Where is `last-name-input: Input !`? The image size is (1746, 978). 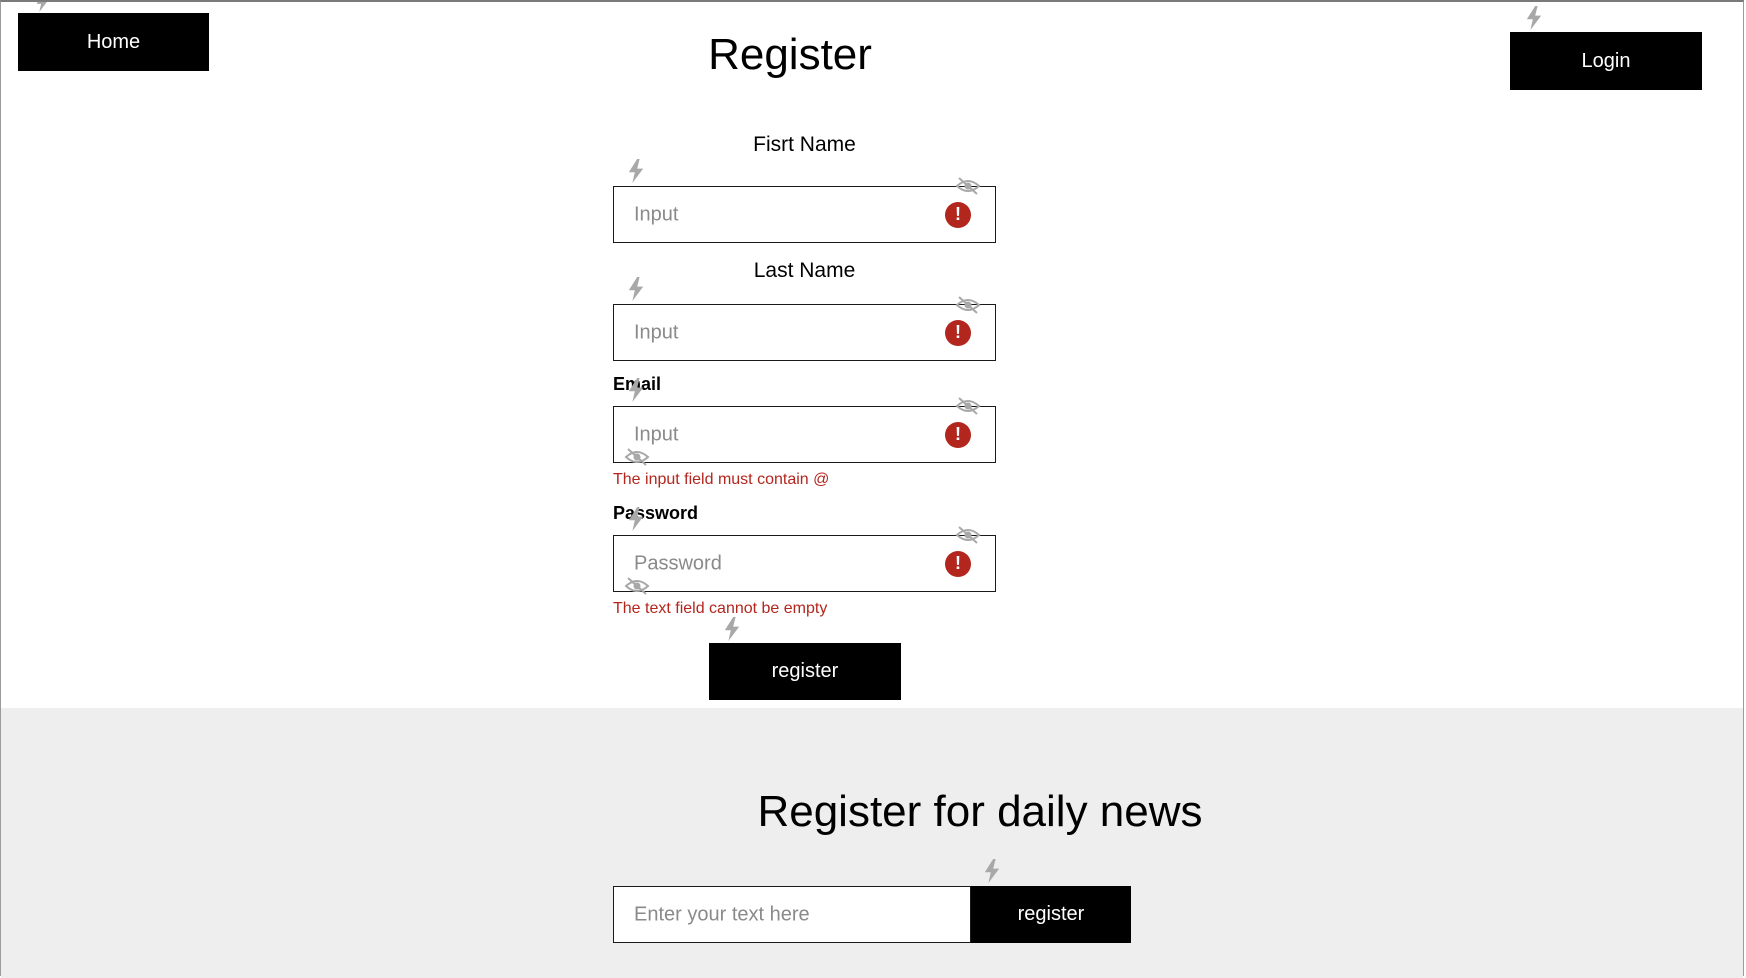
last-name-input: Input ! is located at coordinates (804, 332).